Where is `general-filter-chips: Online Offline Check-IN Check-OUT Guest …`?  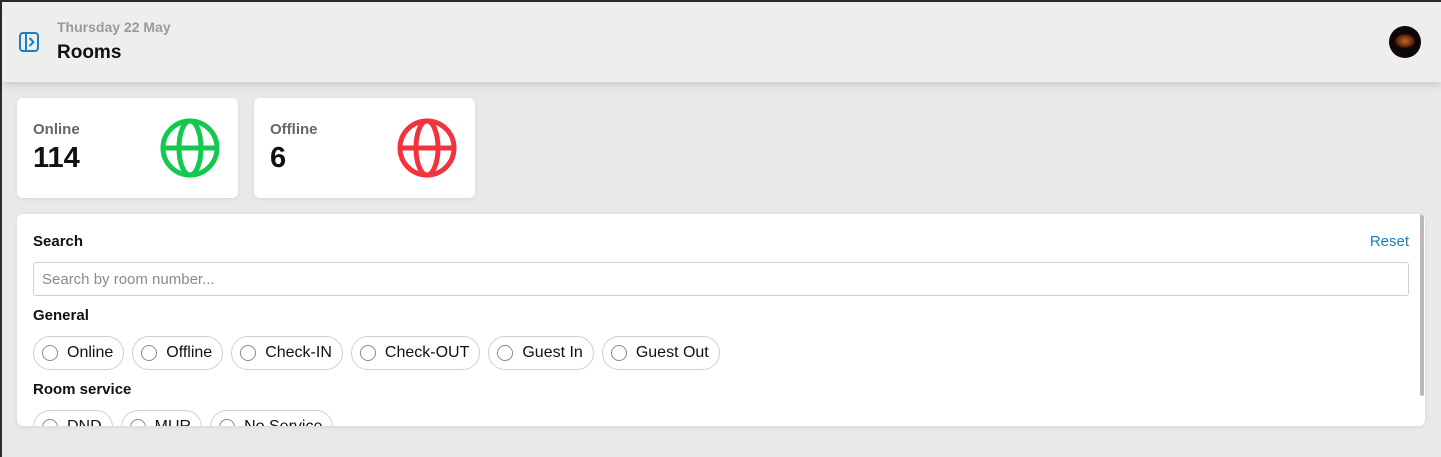 general-filter-chips: Online Offline Check-IN Check-OUT Guest … is located at coordinates (376, 353).